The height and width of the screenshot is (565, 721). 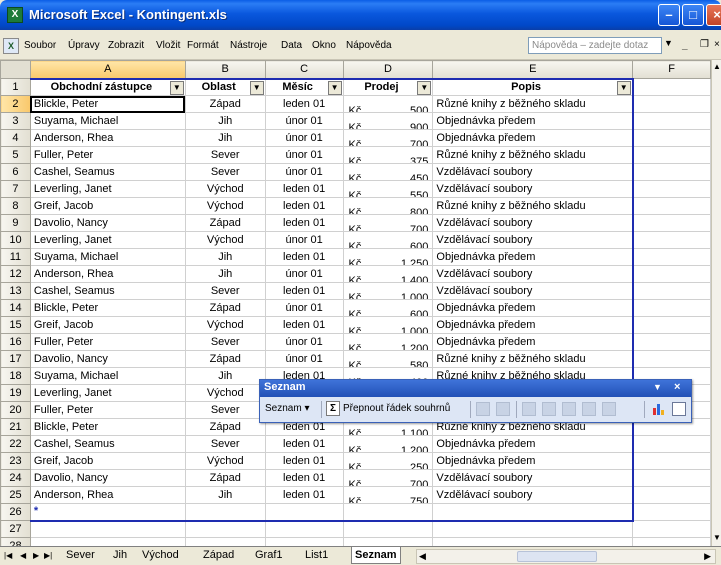 I want to click on row-header: 17, so click(x=15, y=359).